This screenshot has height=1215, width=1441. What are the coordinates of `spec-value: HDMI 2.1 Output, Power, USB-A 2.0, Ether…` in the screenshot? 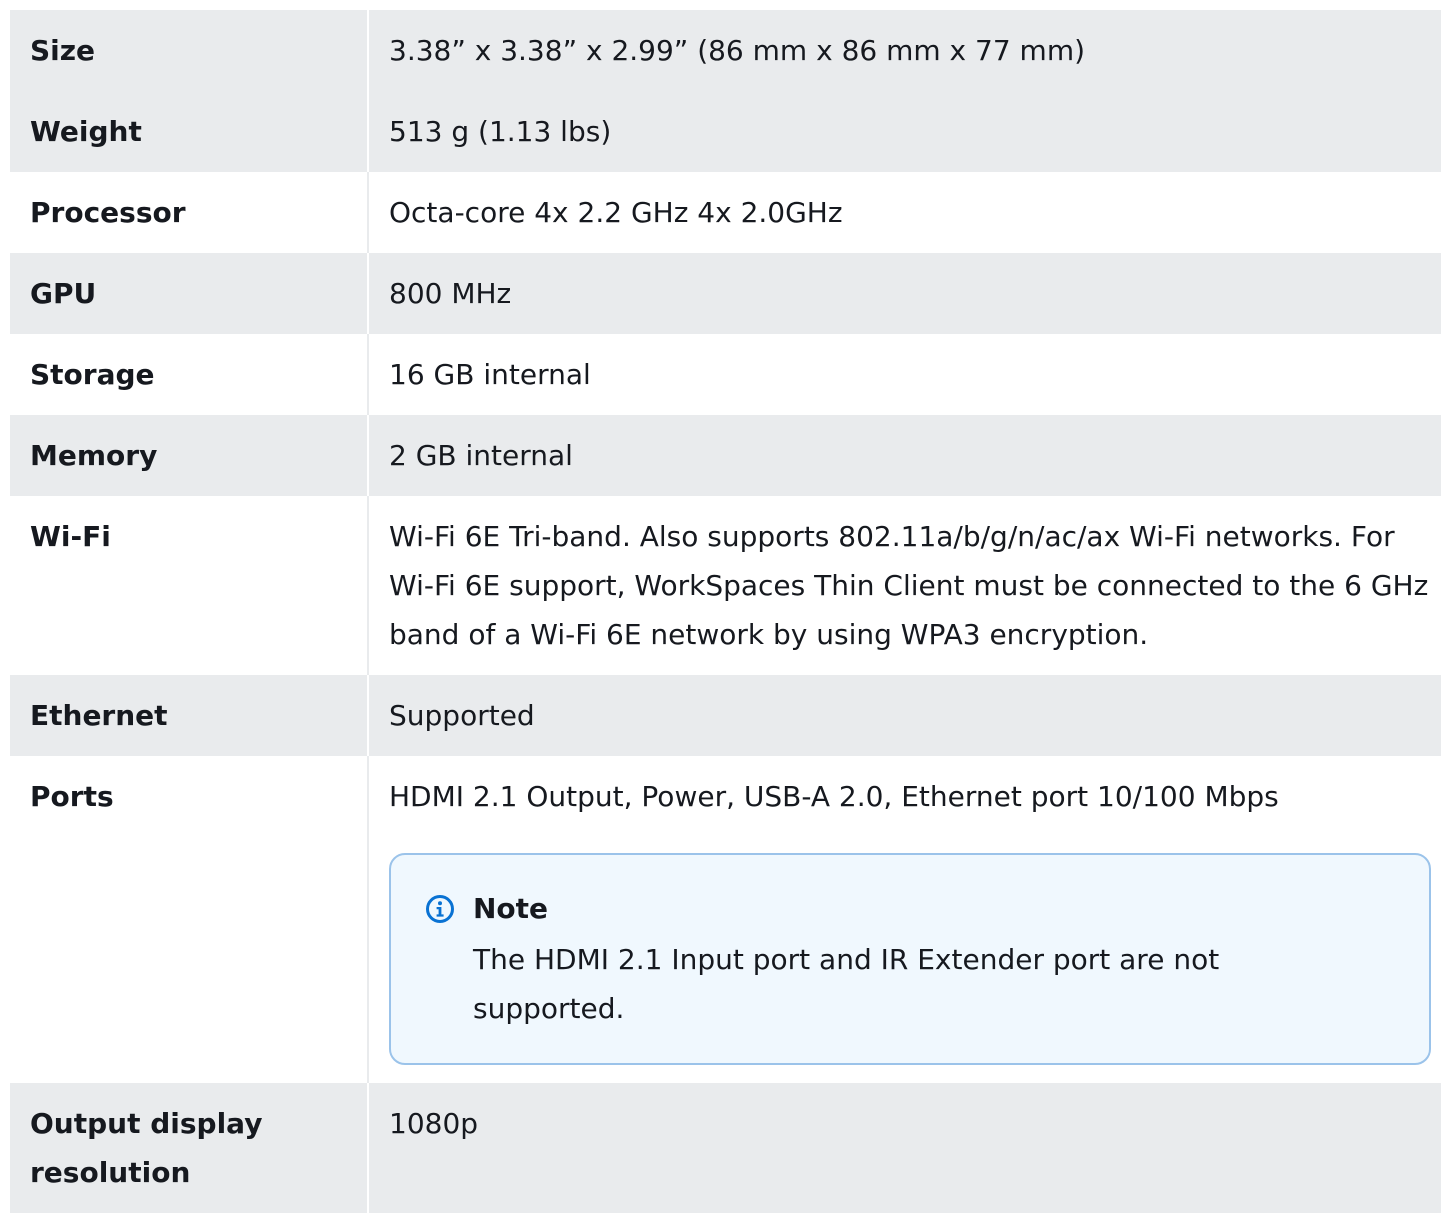 It's located at (834, 796).